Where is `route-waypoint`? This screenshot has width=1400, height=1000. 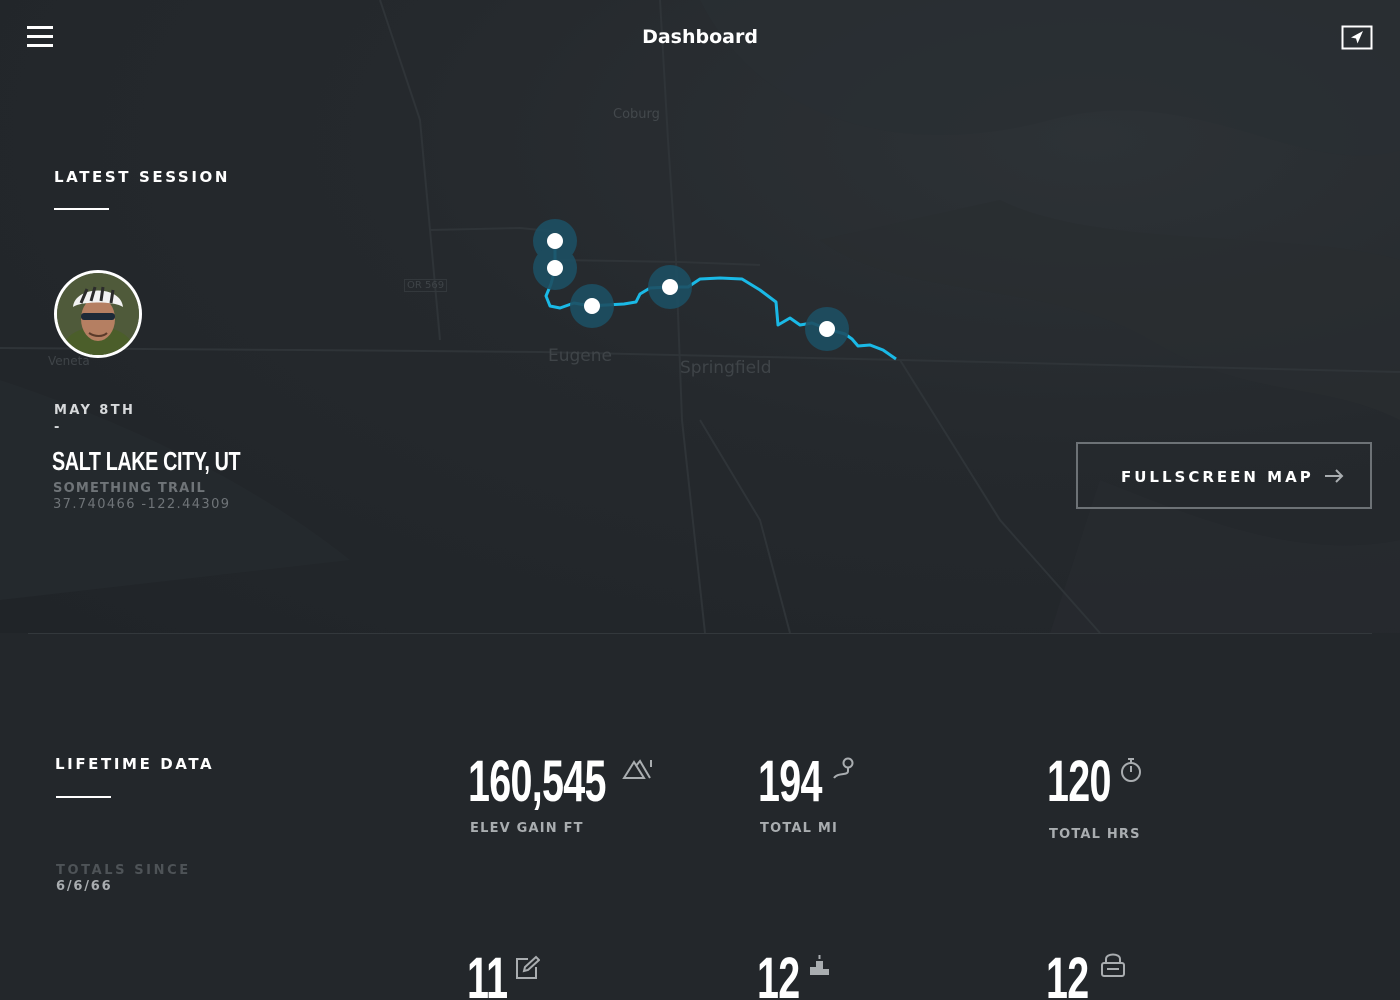
route-waypoint is located at coordinates (691, 285).